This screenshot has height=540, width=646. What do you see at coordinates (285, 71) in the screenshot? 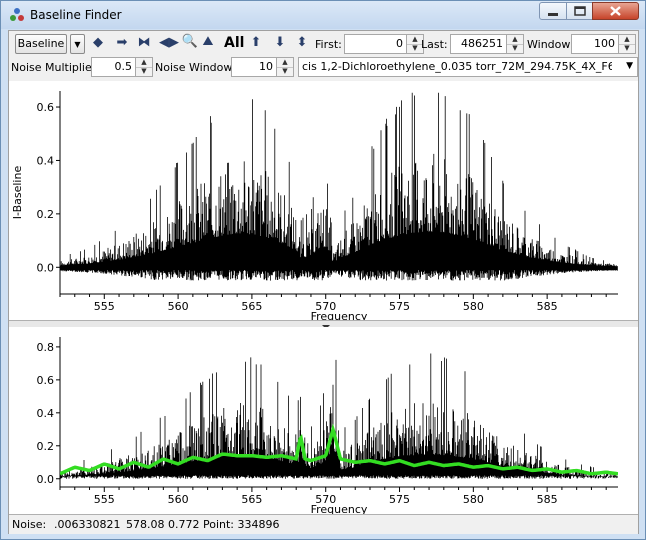
I see `noise-window-down-icon: ▼` at bounding box center [285, 71].